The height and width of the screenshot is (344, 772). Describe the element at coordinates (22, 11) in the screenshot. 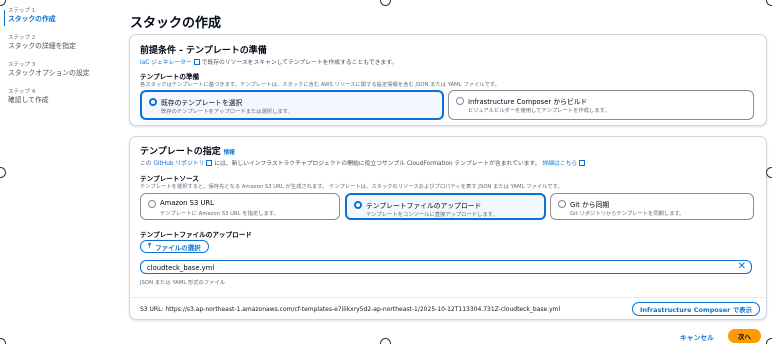

I see `step-number: ステップ 1` at that location.